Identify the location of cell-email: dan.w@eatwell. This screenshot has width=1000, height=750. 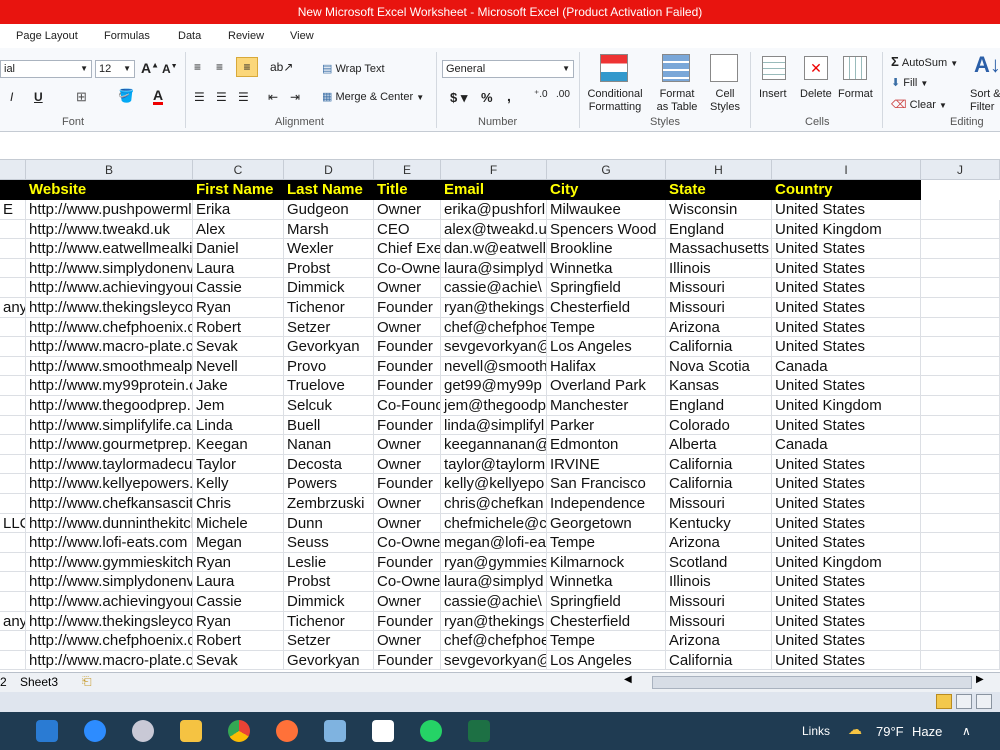
(494, 249).